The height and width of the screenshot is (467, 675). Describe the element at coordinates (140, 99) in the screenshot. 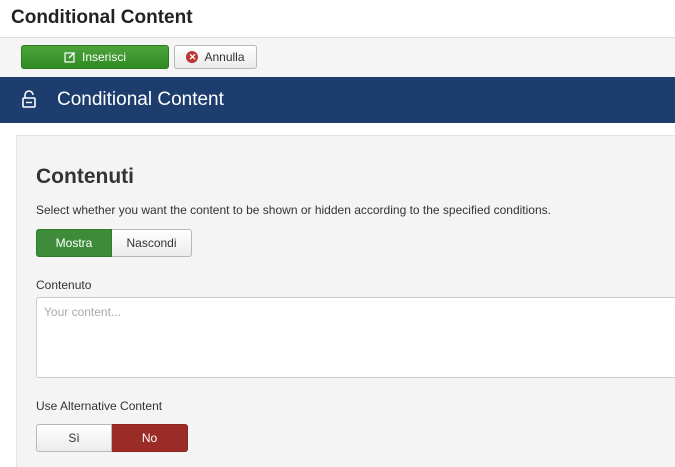

I see `module-title: Conditional Content` at that location.